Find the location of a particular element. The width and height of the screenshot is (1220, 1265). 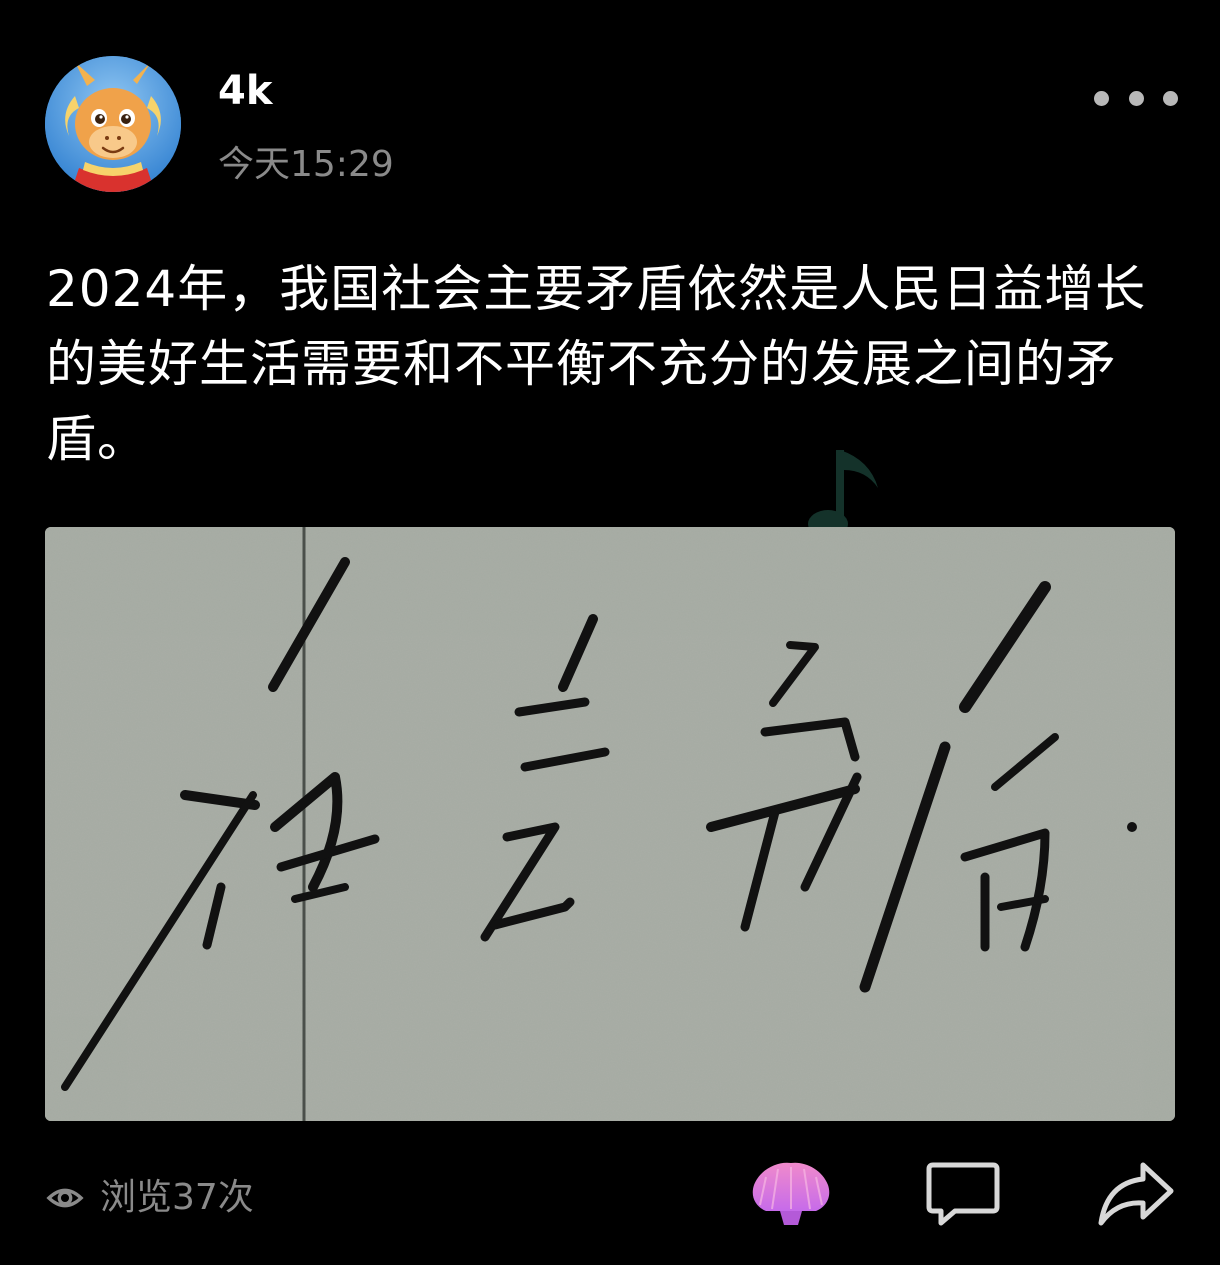

like-button is located at coordinates (791, 1194).